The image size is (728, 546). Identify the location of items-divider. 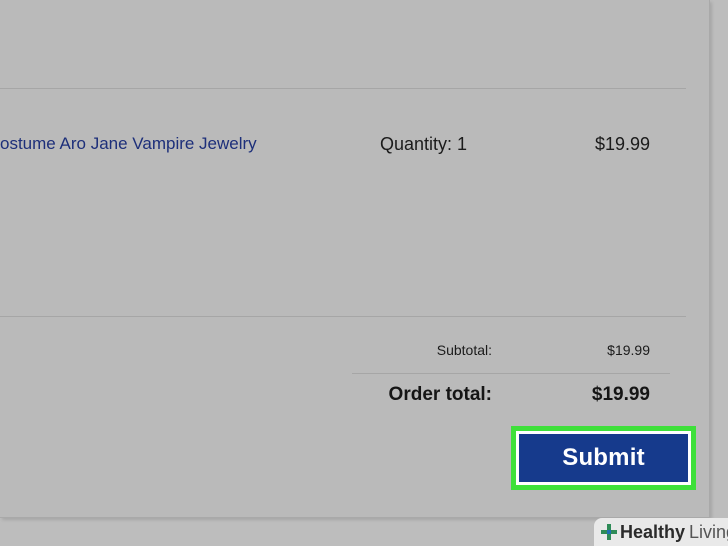
(343, 316).